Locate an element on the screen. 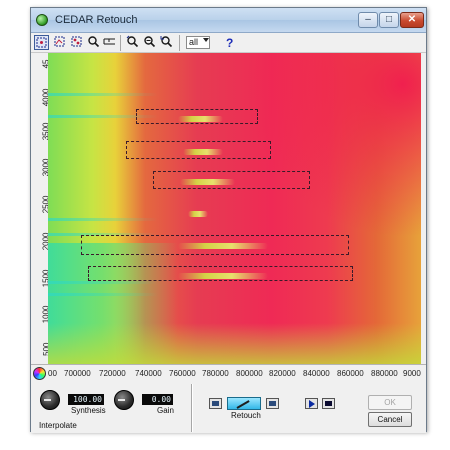 This screenshot has height=450, width=450. zoom-tool-icon is located at coordinates (93, 42).